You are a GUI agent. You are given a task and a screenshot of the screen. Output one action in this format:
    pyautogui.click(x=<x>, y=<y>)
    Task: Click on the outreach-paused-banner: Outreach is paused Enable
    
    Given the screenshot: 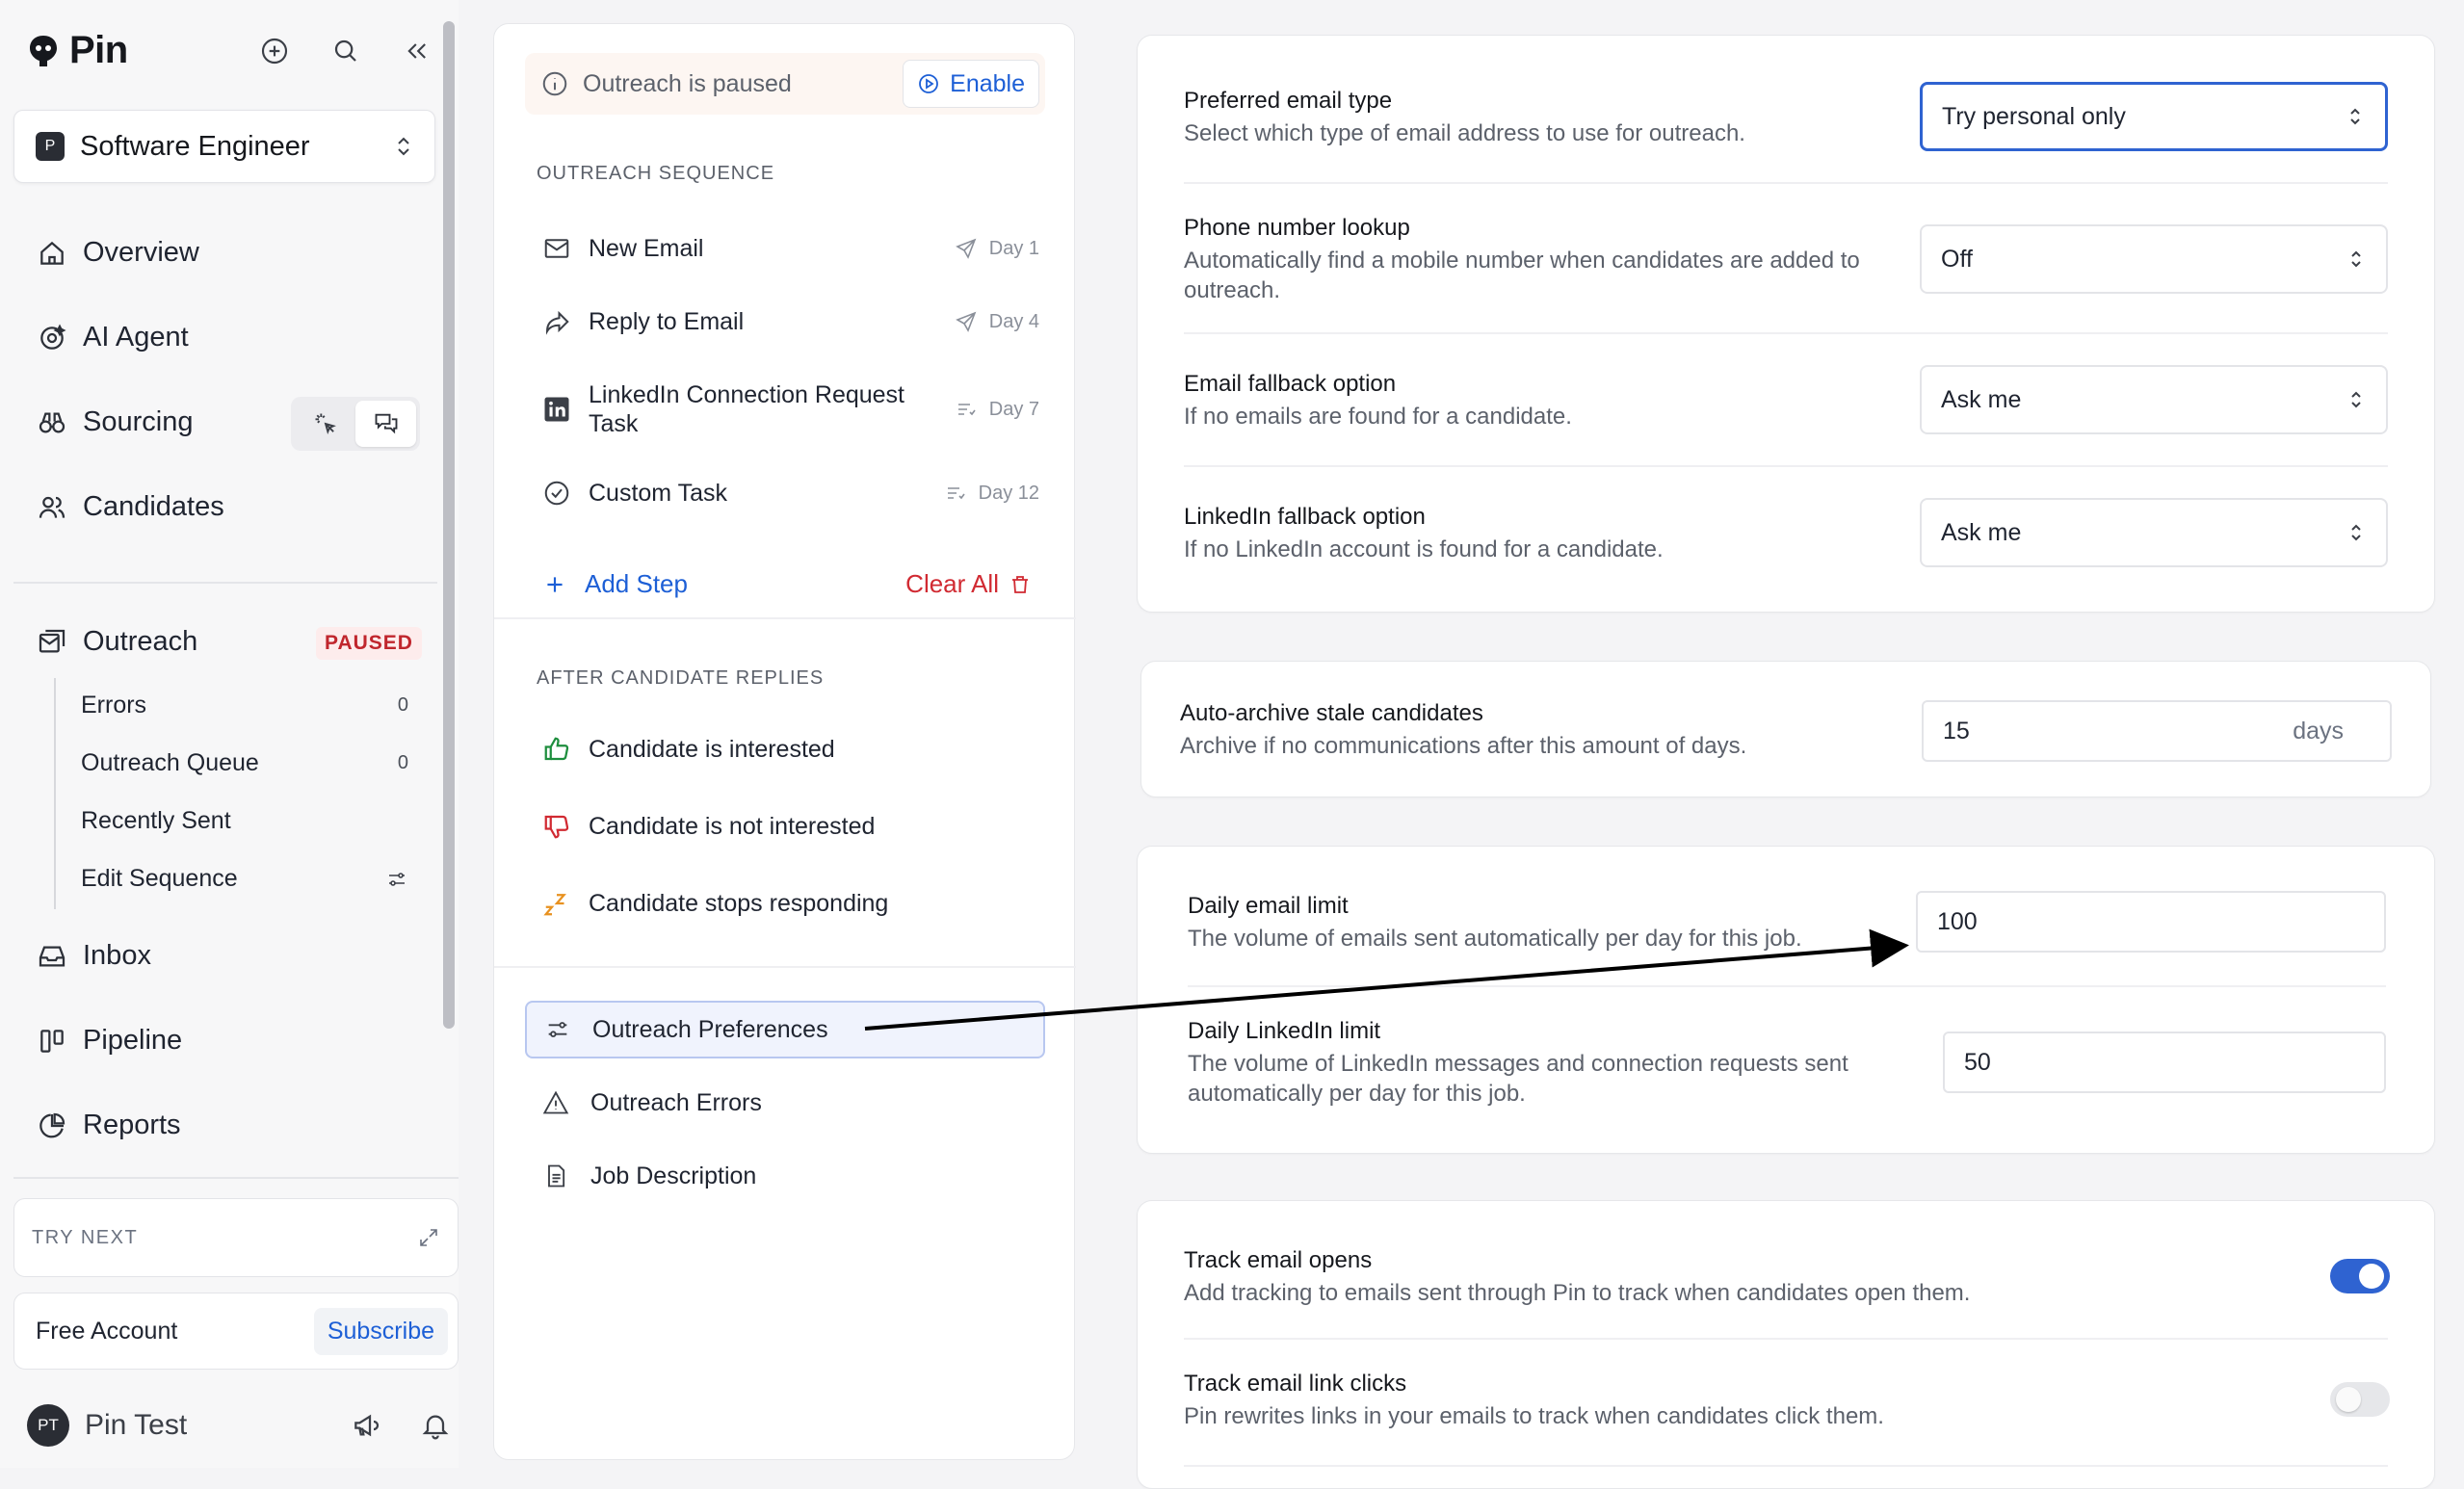 What is the action you would take?
    pyautogui.click(x=785, y=84)
    